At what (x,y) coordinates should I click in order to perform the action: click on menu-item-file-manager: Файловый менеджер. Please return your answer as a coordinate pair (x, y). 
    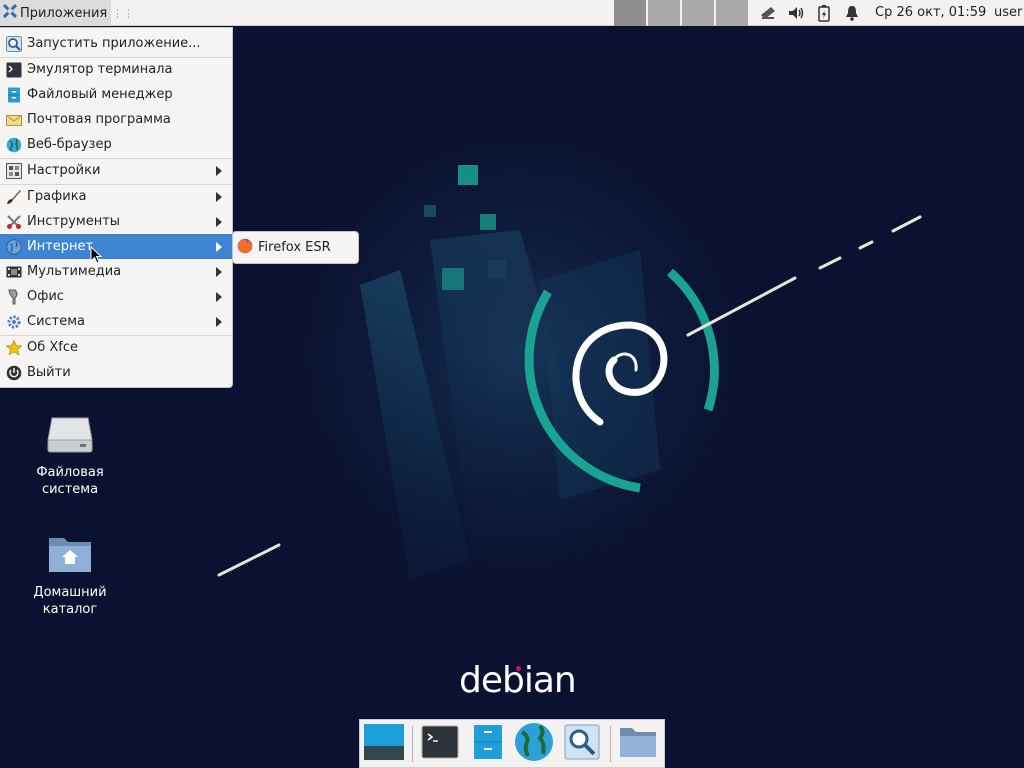
    Looking at the image, I should click on (116, 94).